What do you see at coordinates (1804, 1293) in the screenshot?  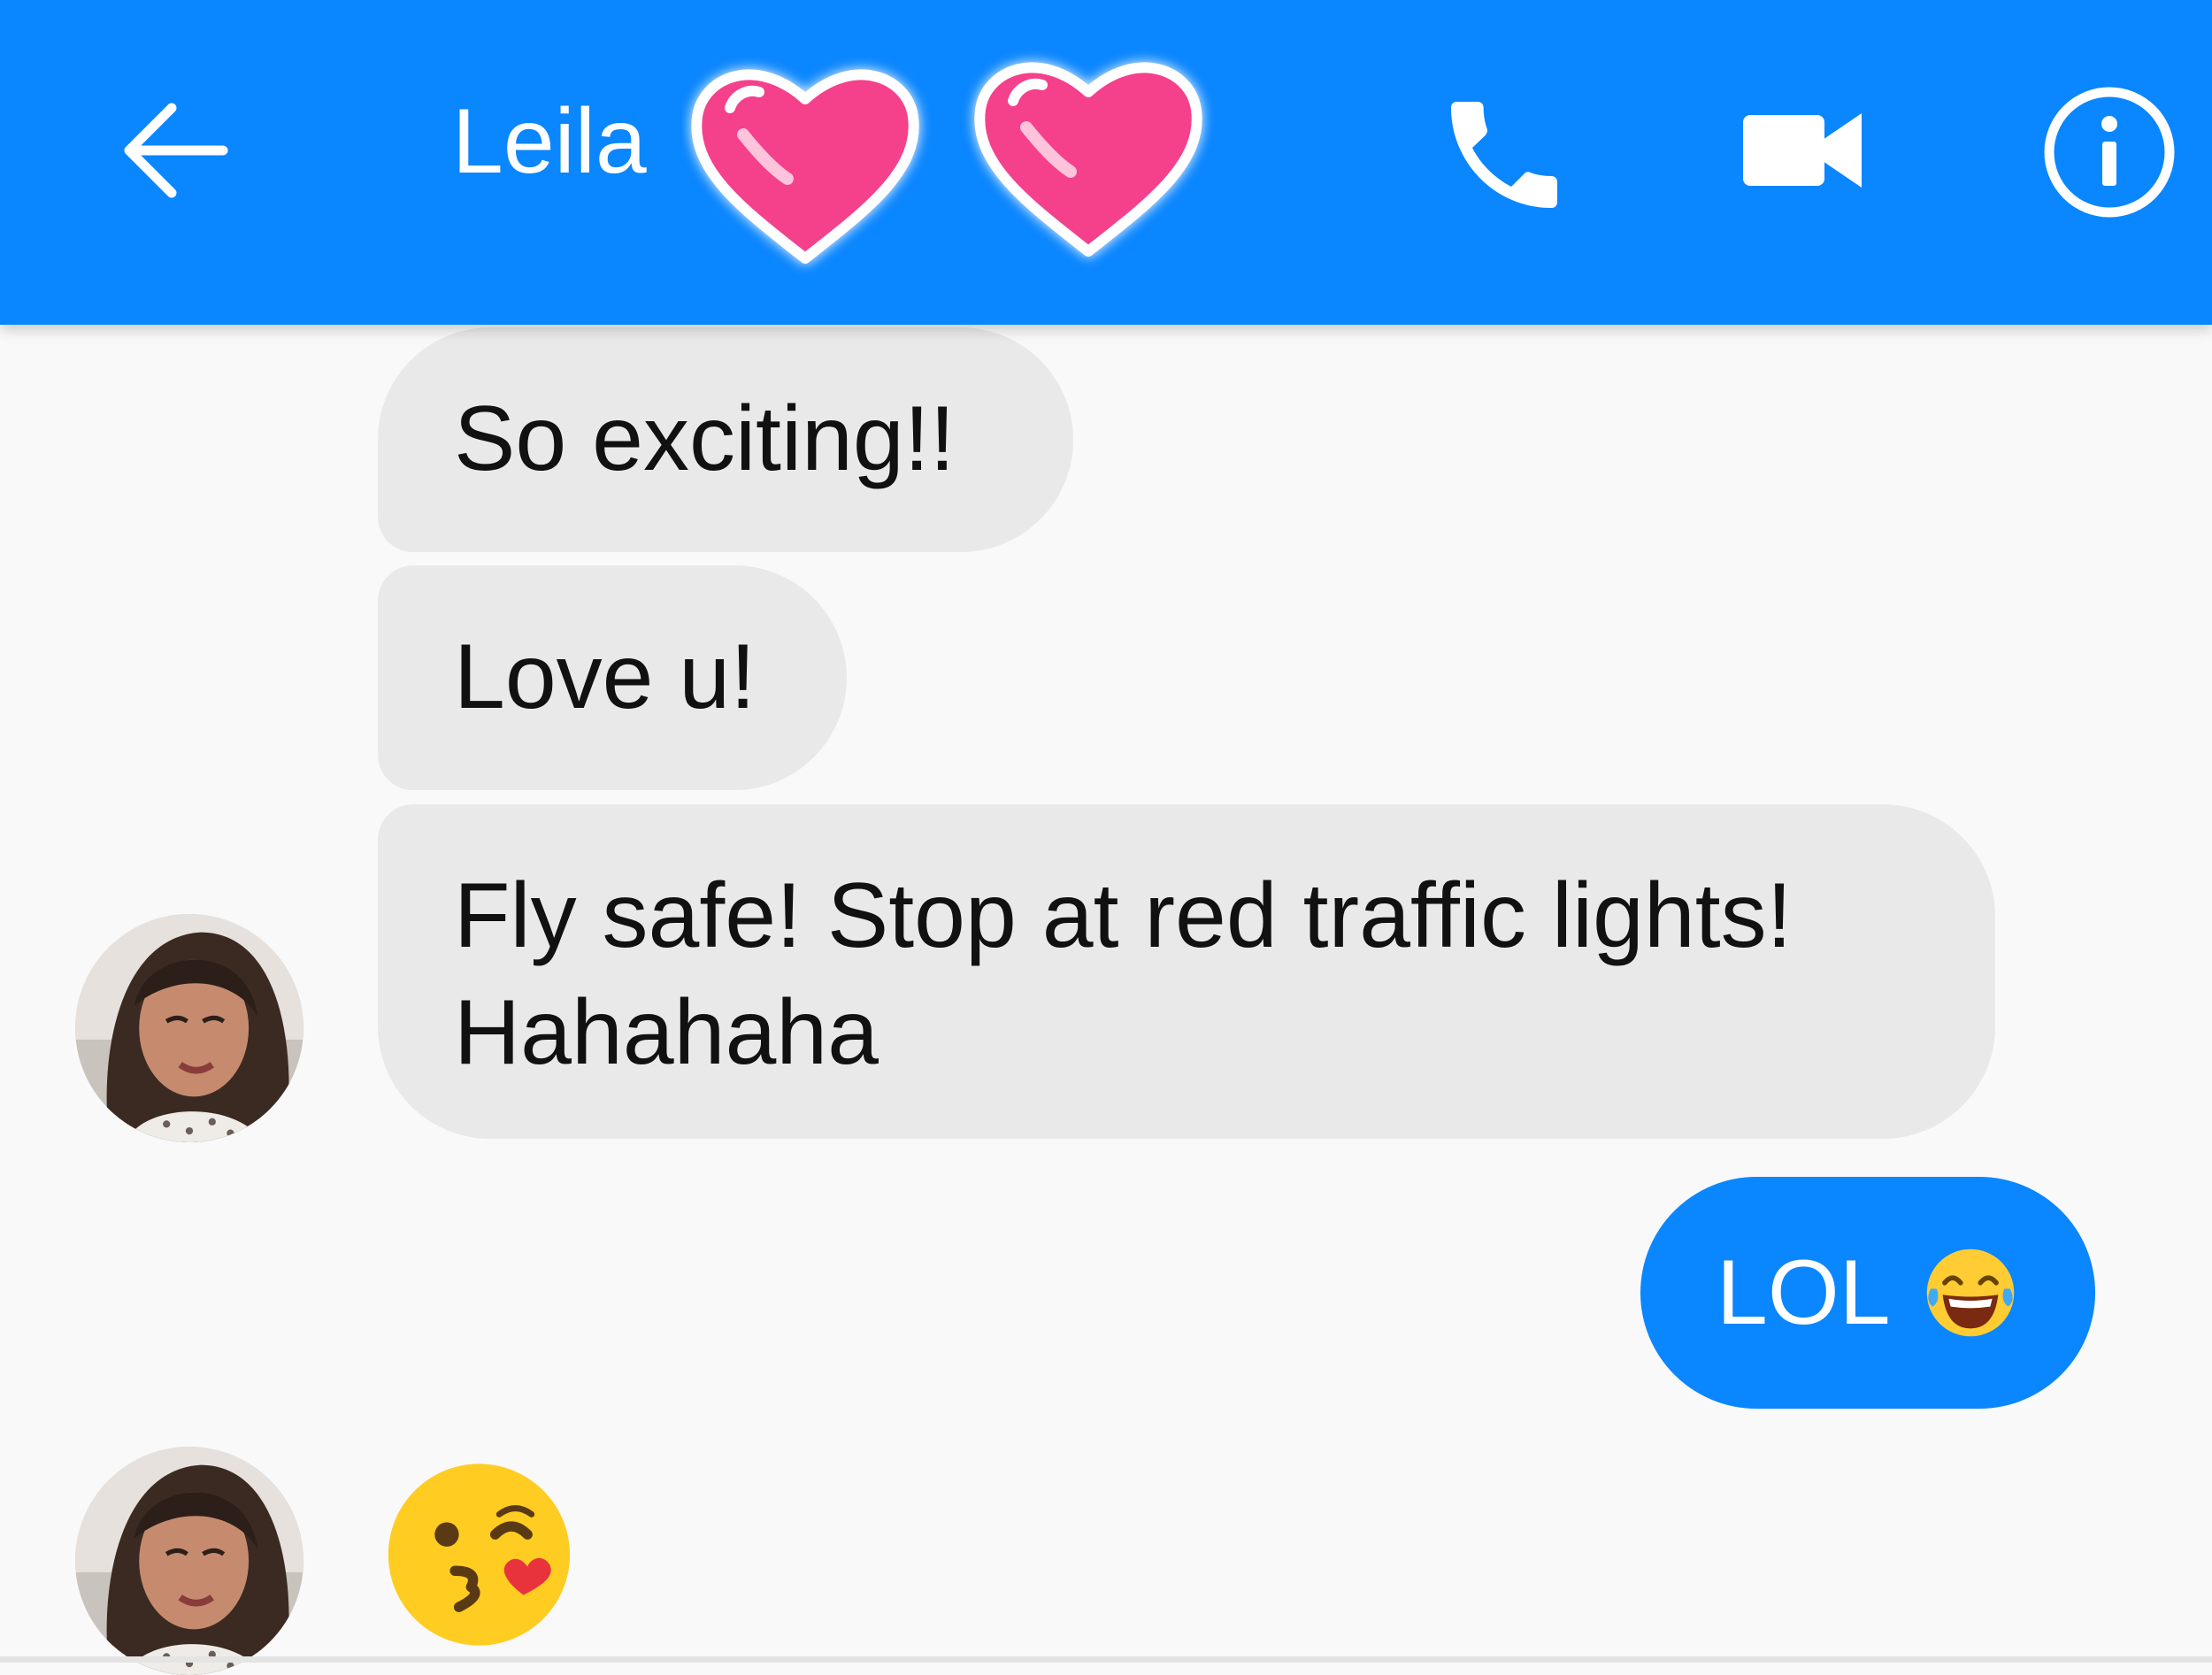 I see `message-text: LOL` at bounding box center [1804, 1293].